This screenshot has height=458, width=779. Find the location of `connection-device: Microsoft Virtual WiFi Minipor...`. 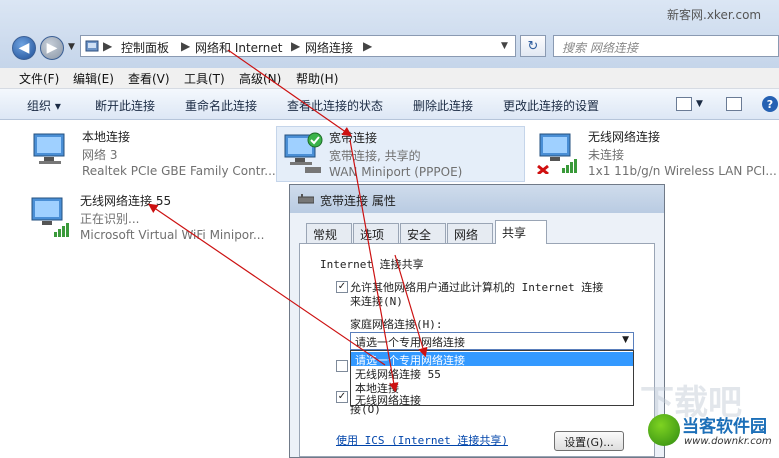

connection-device: Microsoft Virtual WiFi Minipor... is located at coordinates (172, 235).